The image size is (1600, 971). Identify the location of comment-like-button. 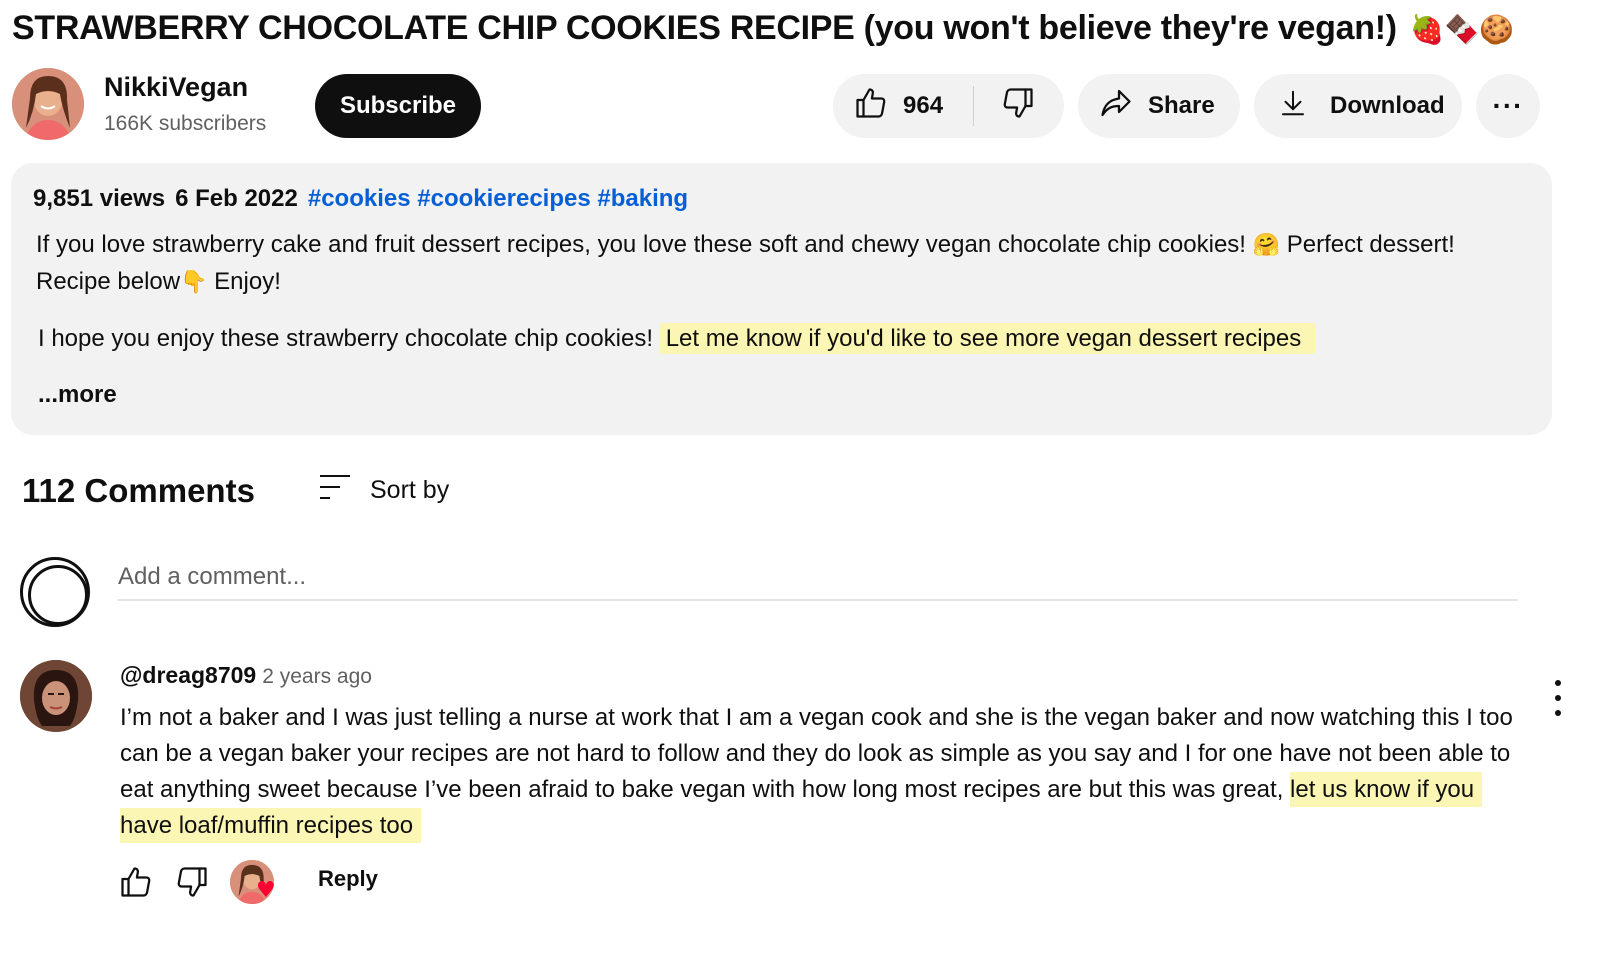
(136, 882).